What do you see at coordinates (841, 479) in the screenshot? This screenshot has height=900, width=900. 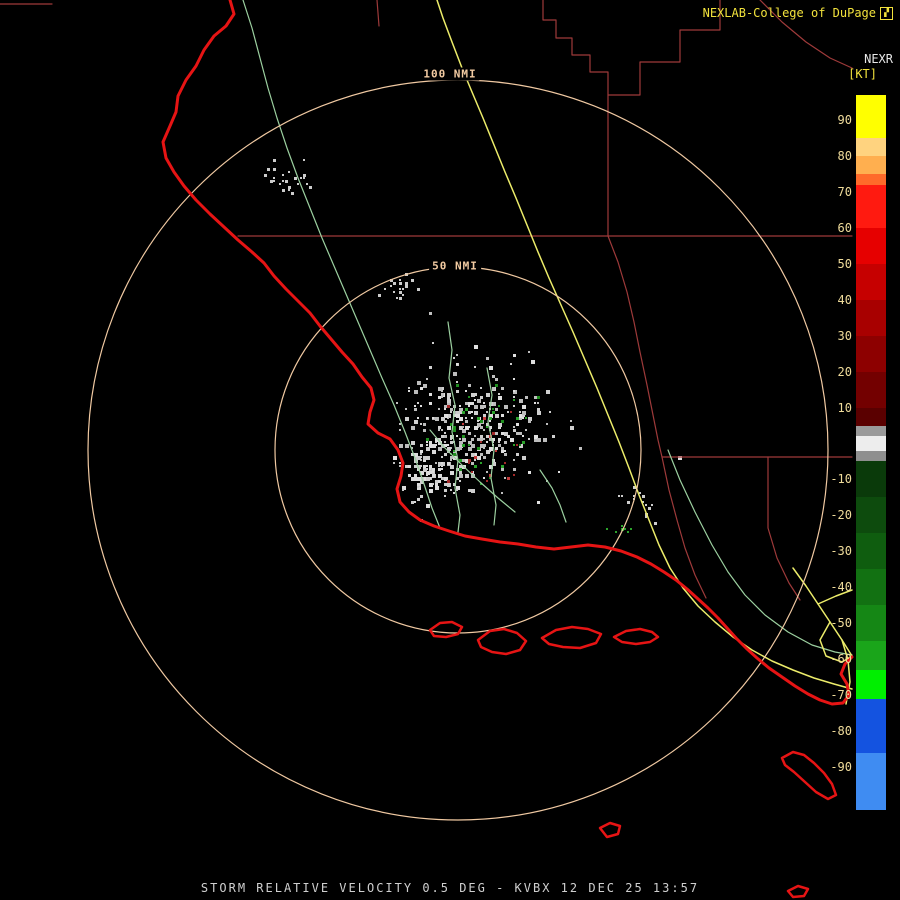 I see `colorbar-tick-label: -10` at bounding box center [841, 479].